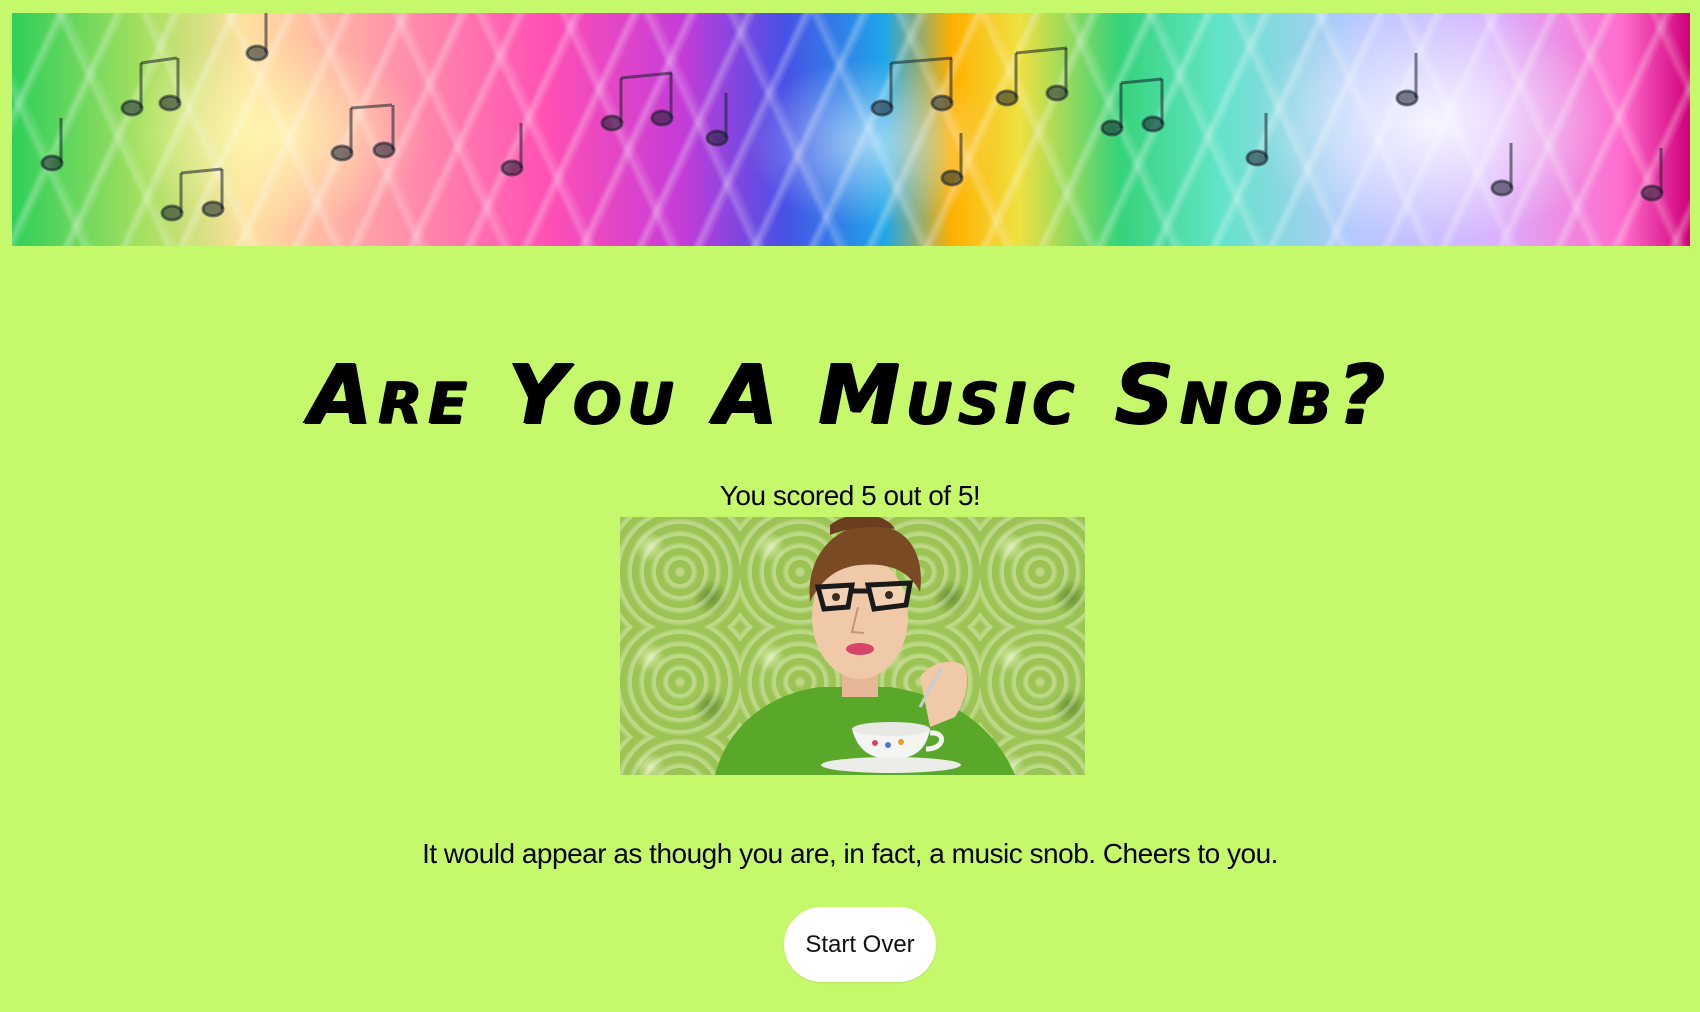 This screenshot has width=1700, height=1012. I want to click on woman-with-tea-figure, so click(865, 646).